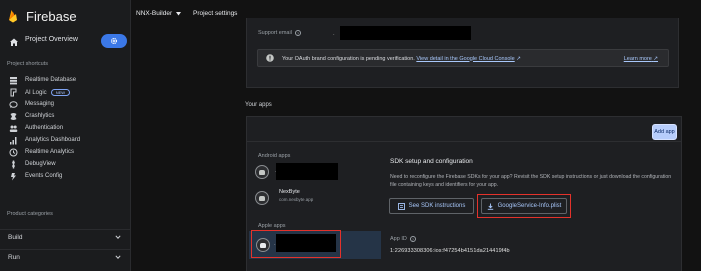 The width and height of the screenshot is (701, 271). Describe the element at coordinates (13, 141) in the screenshot. I see `analytics-icon` at that location.